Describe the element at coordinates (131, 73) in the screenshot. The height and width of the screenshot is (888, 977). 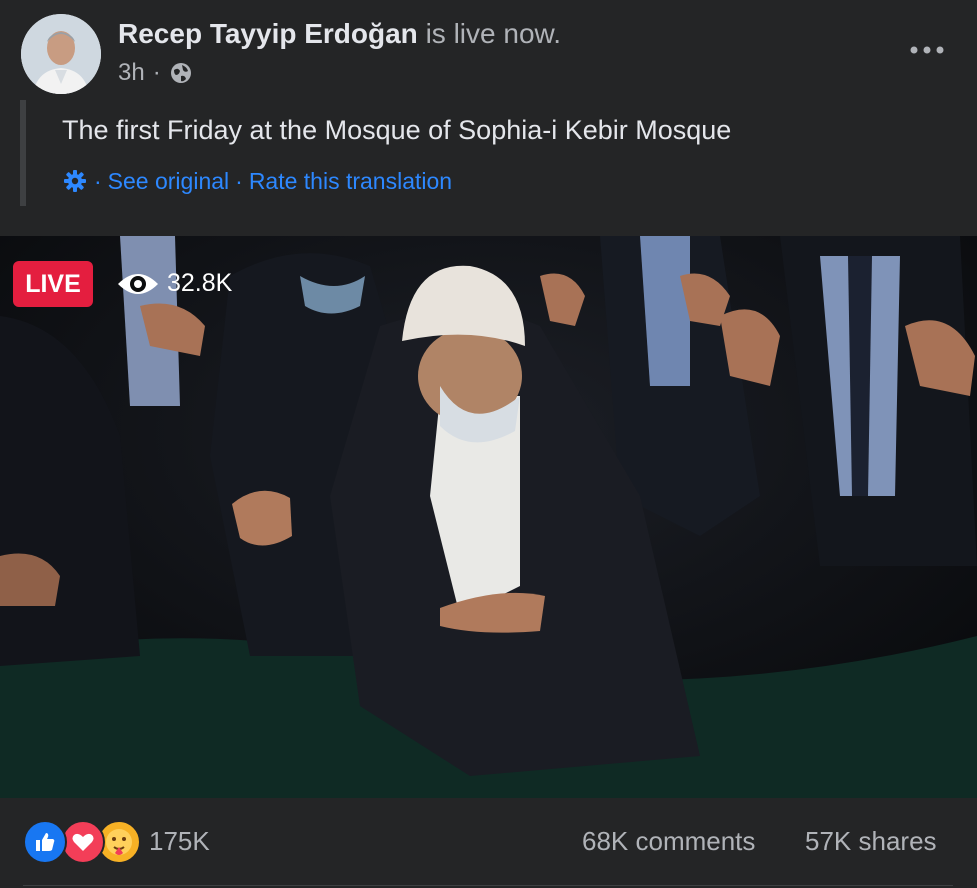
I see `post-time: 3h` at that location.